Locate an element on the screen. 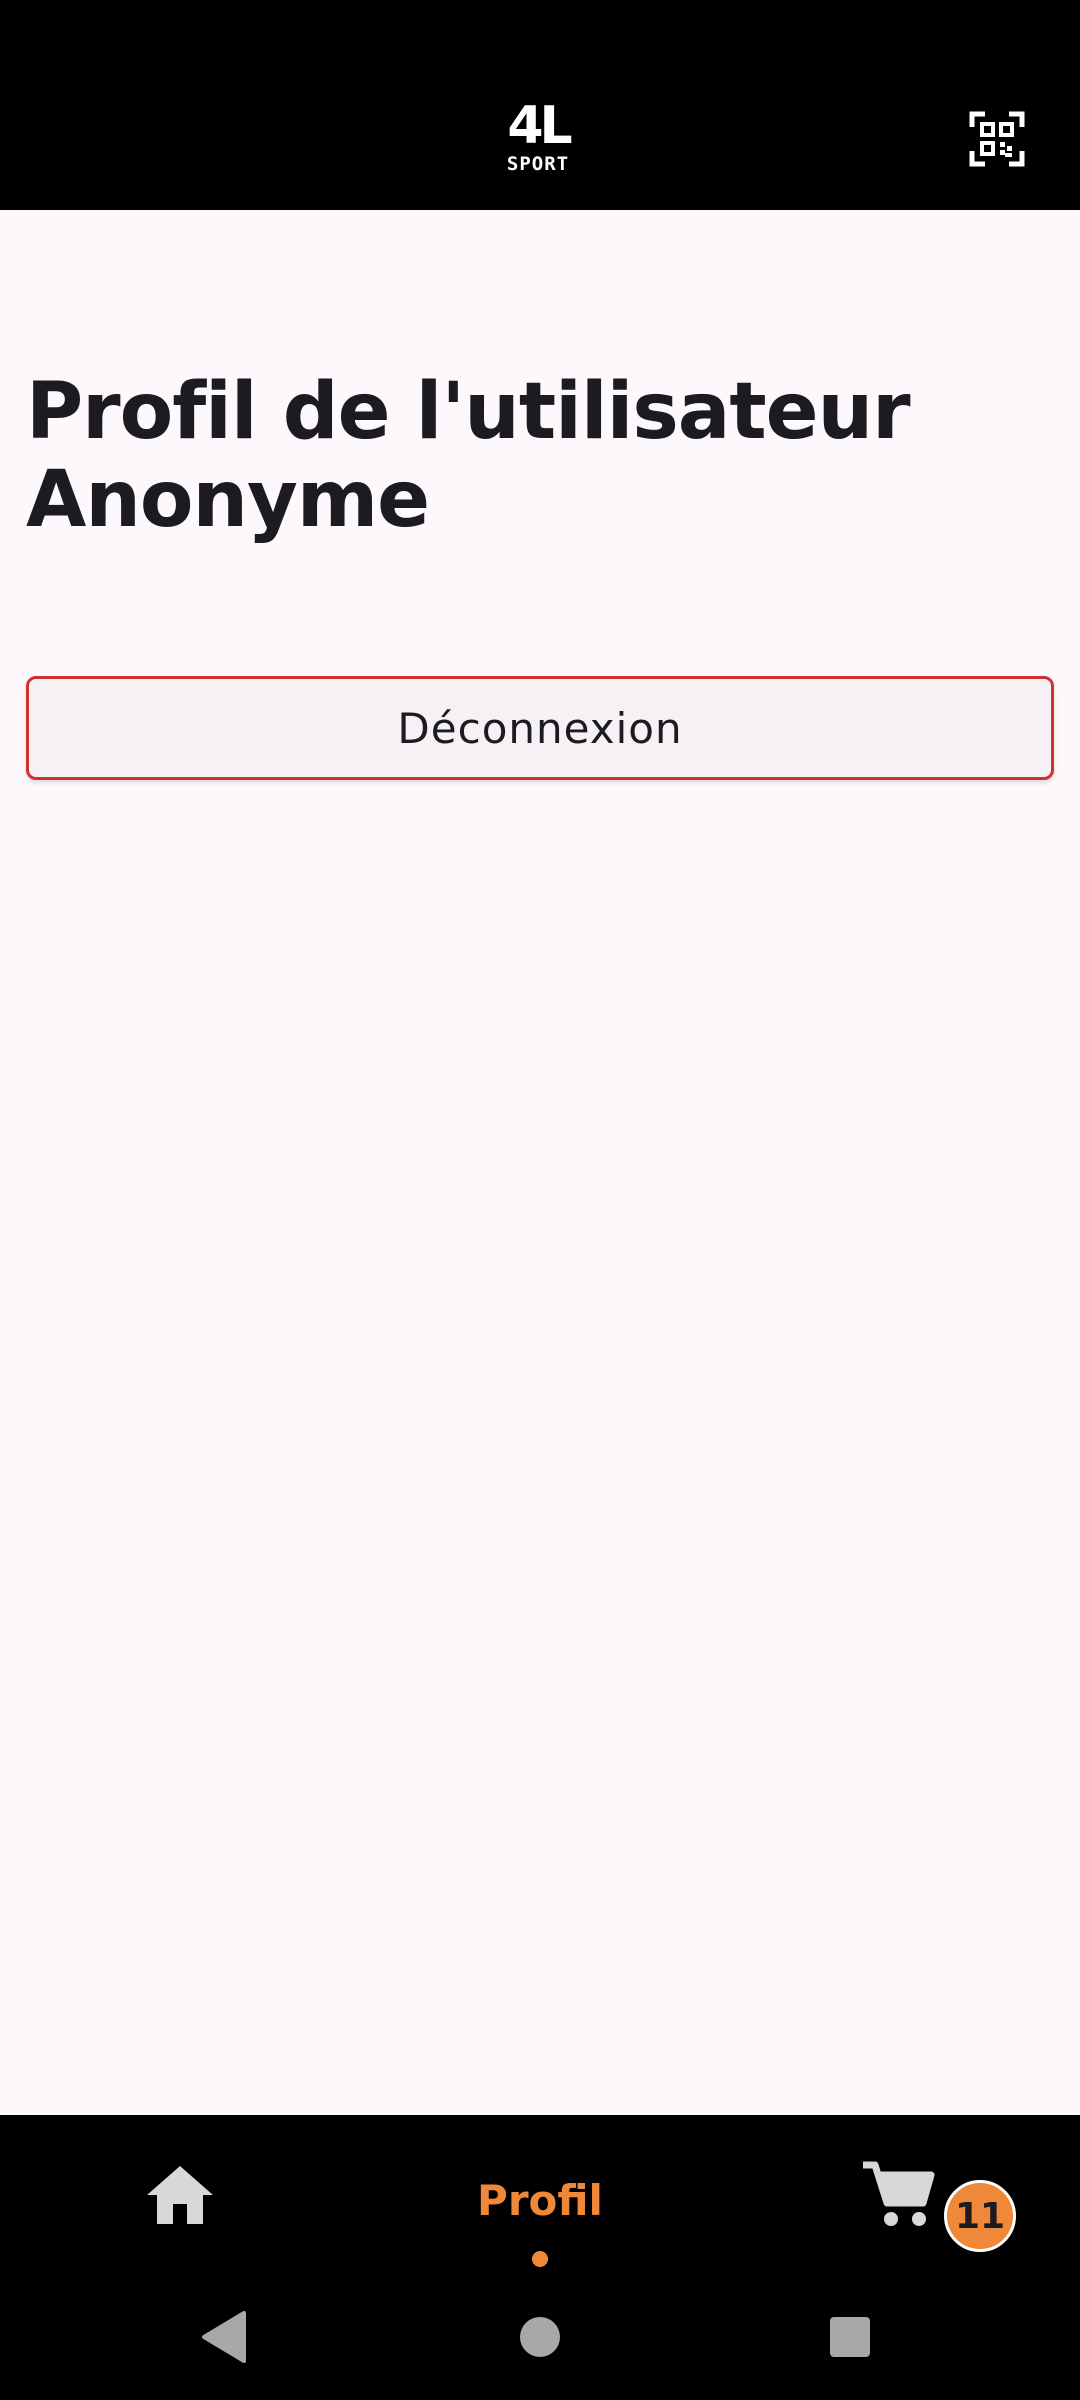 Image resolution: width=1080 pixels, height=2400 pixels. brand-logo: 4L SPORT is located at coordinates (538, 140).